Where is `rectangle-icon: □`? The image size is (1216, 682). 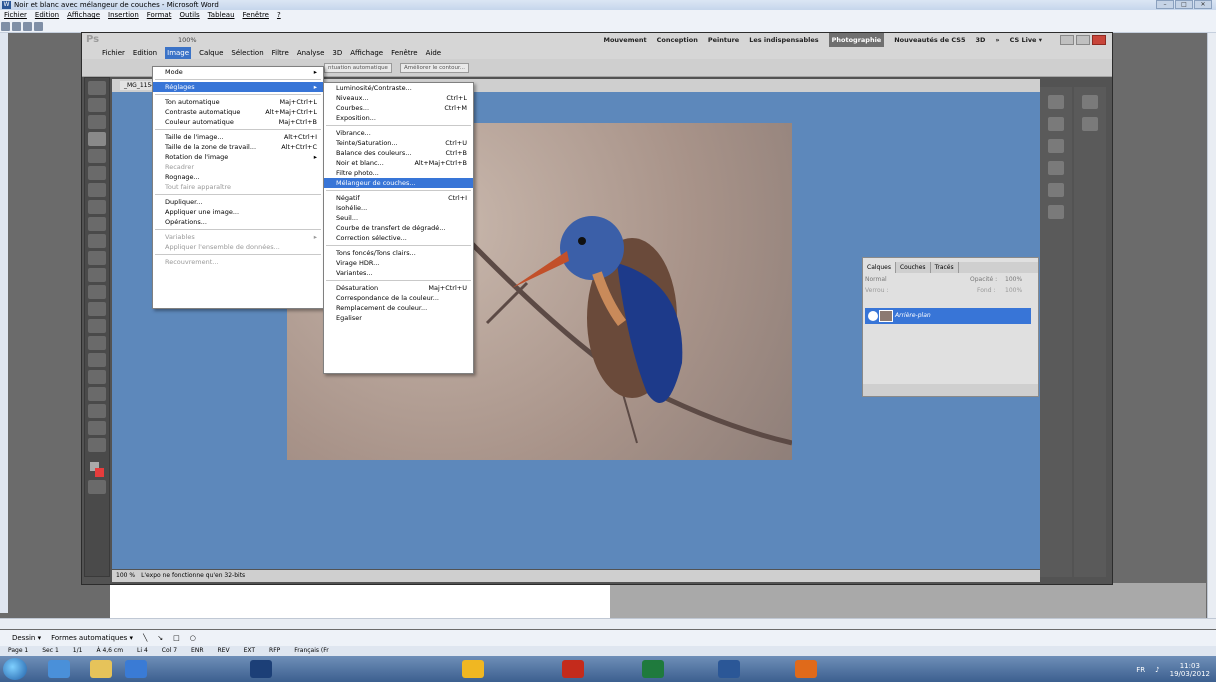
rectangle-icon: □ is located at coordinates (176, 638).